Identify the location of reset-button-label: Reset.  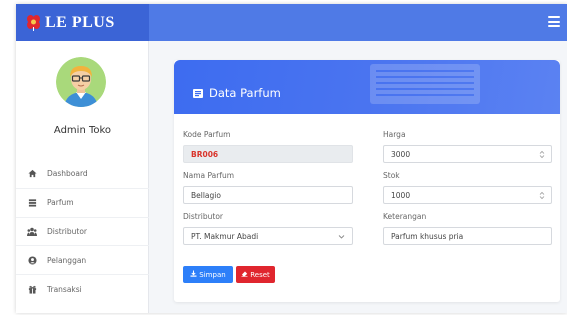
(260, 274).